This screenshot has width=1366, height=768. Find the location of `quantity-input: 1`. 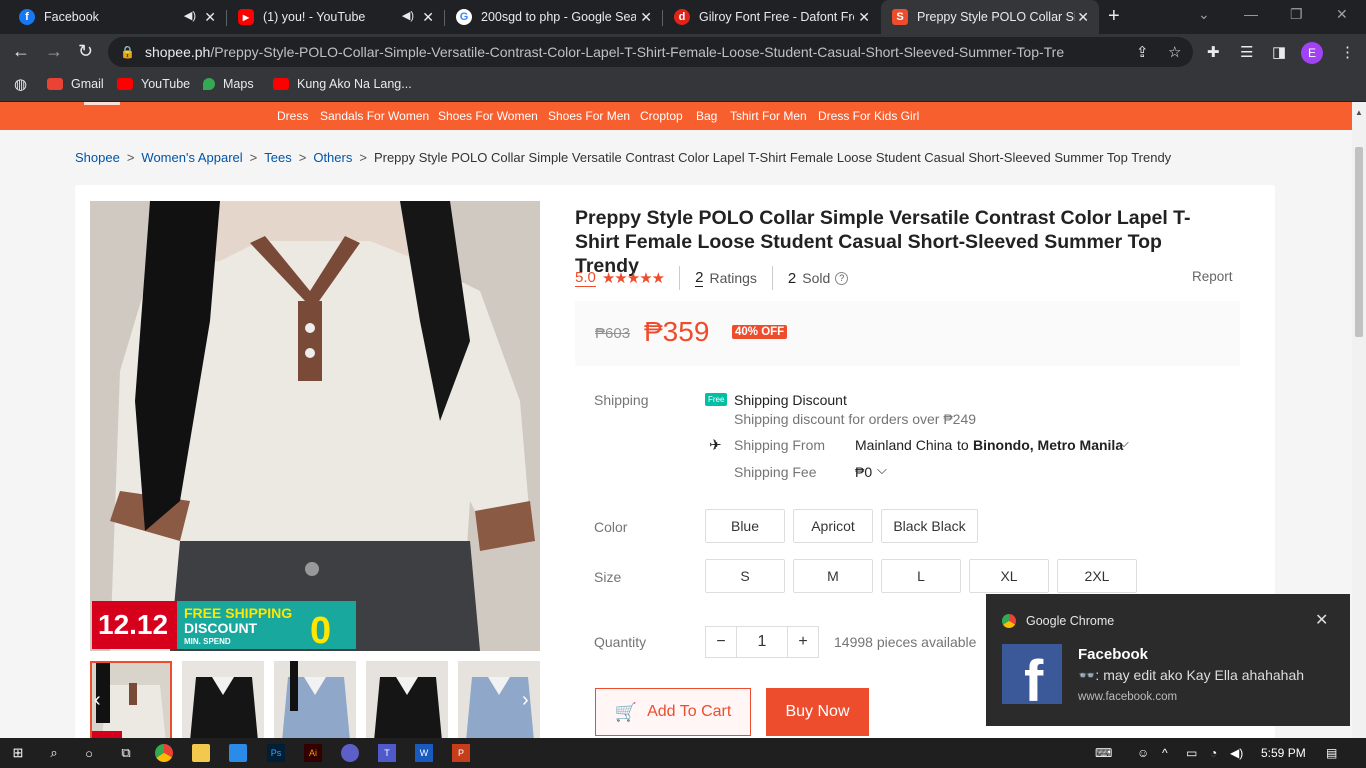

quantity-input: 1 is located at coordinates (762, 642).